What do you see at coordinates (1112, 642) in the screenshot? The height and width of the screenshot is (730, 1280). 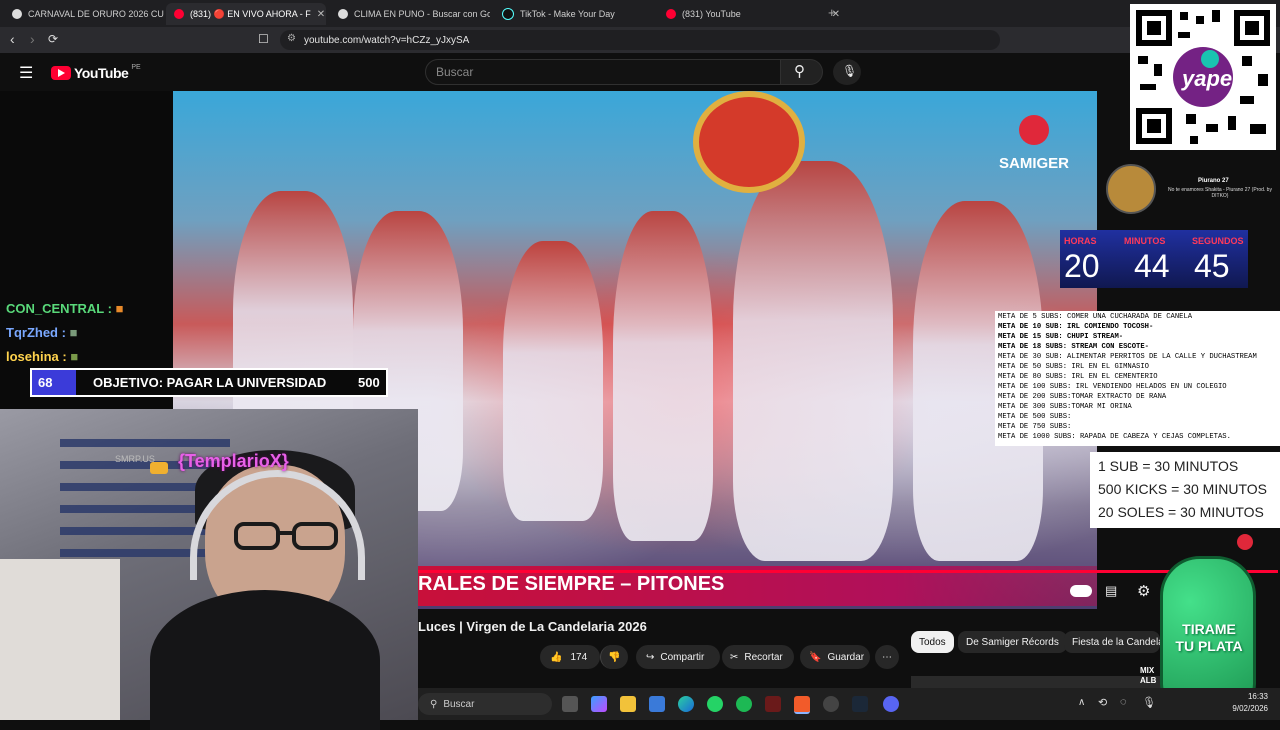 I see `chip-topic: Fiesta de la Candela` at bounding box center [1112, 642].